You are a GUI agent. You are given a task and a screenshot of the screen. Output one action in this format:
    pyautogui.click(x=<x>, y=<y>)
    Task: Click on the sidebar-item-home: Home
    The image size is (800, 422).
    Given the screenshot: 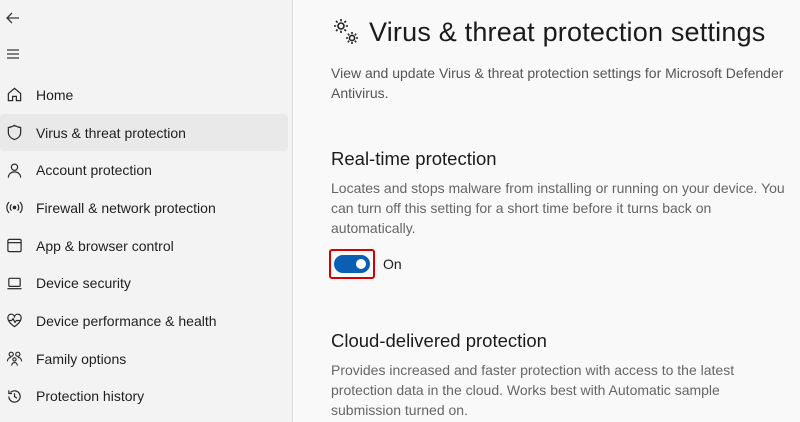 What is the action you would take?
    pyautogui.click(x=144, y=95)
    